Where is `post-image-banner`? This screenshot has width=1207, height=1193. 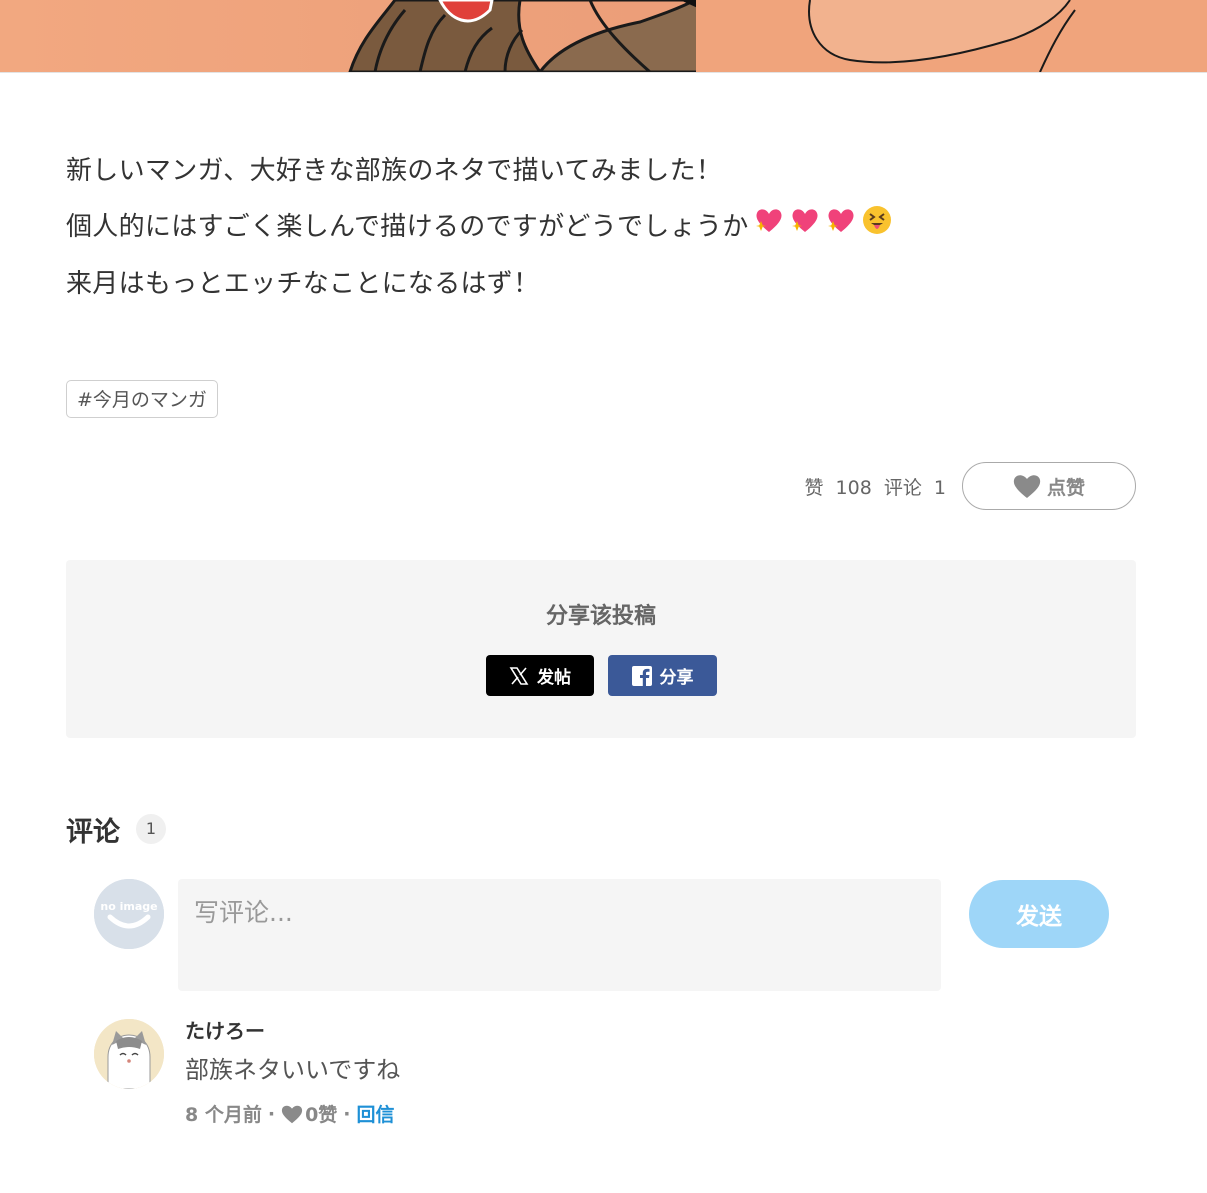
post-image-banner is located at coordinates (603, 36).